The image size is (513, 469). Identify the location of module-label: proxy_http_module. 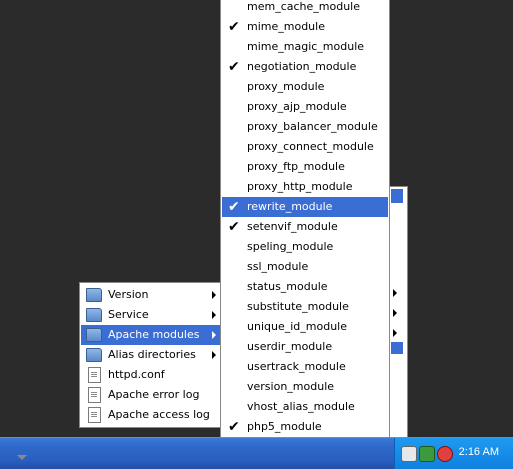
(300, 186).